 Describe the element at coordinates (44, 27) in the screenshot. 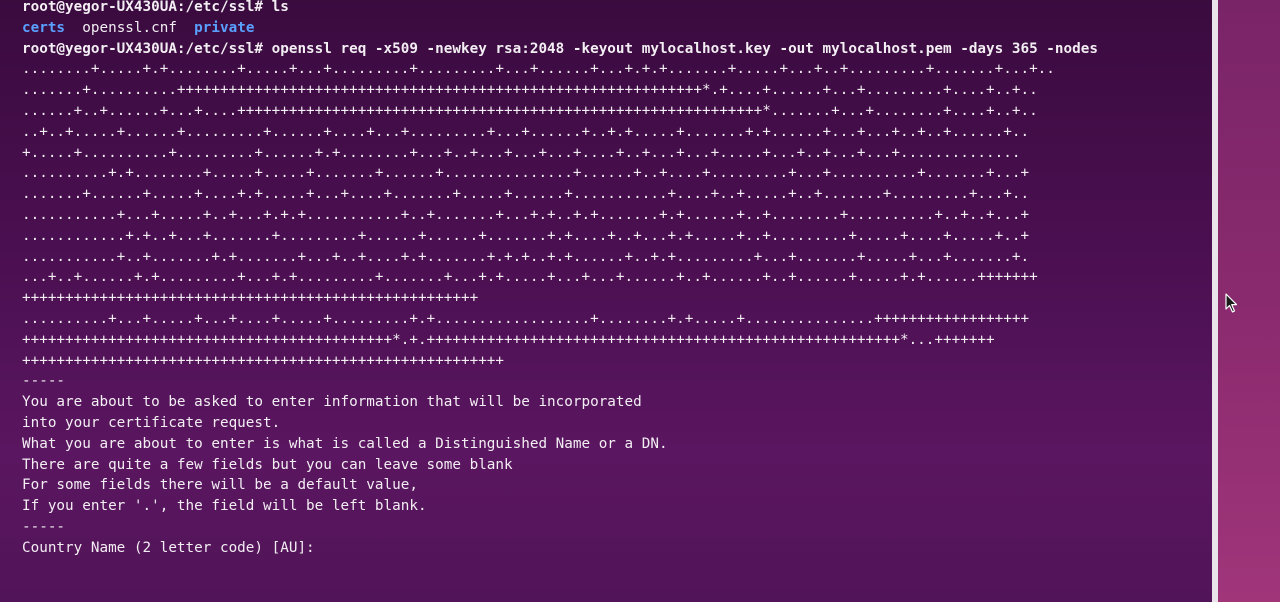

I see `directory-name: certs` at that location.